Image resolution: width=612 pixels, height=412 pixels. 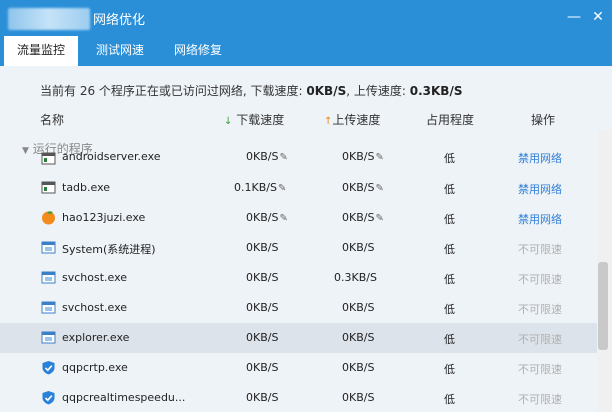 What do you see at coordinates (298, 278) in the screenshot?
I see `table-row: svchost.exe 0KB/S 0.3KB/S 低 不可限速` at bounding box center [298, 278].